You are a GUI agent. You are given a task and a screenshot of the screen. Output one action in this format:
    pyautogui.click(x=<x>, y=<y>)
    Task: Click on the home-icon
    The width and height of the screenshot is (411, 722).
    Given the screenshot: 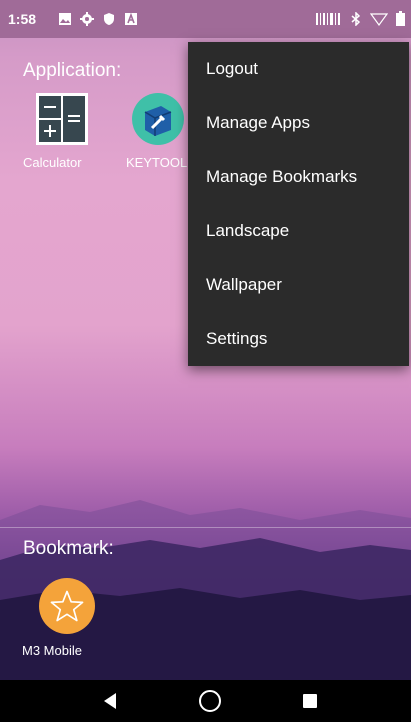 What is the action you would take?
    pyautogui.click(x=210, y=701)
    